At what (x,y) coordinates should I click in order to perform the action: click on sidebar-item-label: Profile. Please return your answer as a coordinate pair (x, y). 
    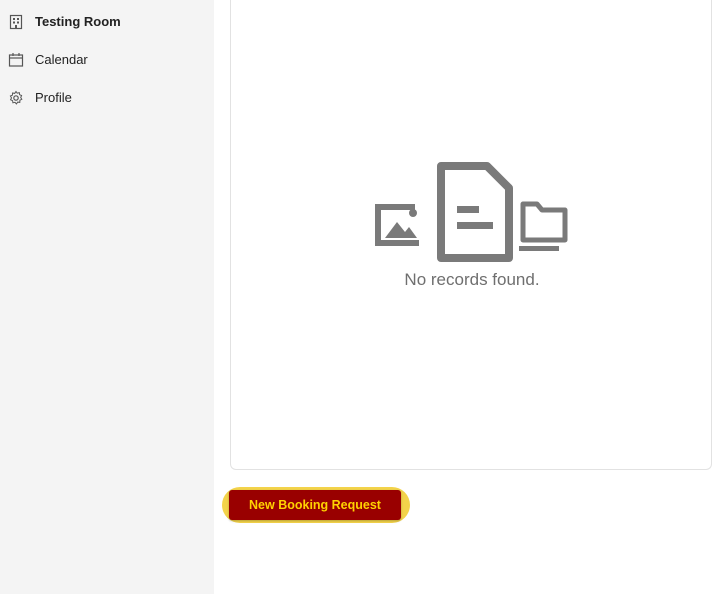
    Looking at the image, I should click on (53, 97).